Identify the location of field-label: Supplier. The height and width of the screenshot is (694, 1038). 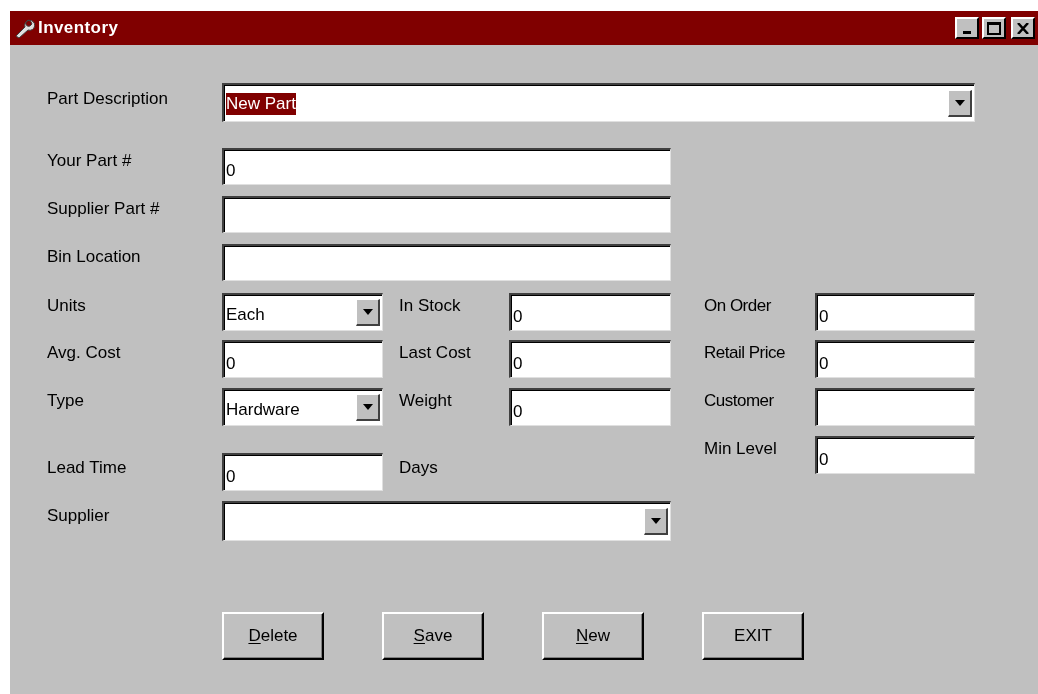
(79, 516).